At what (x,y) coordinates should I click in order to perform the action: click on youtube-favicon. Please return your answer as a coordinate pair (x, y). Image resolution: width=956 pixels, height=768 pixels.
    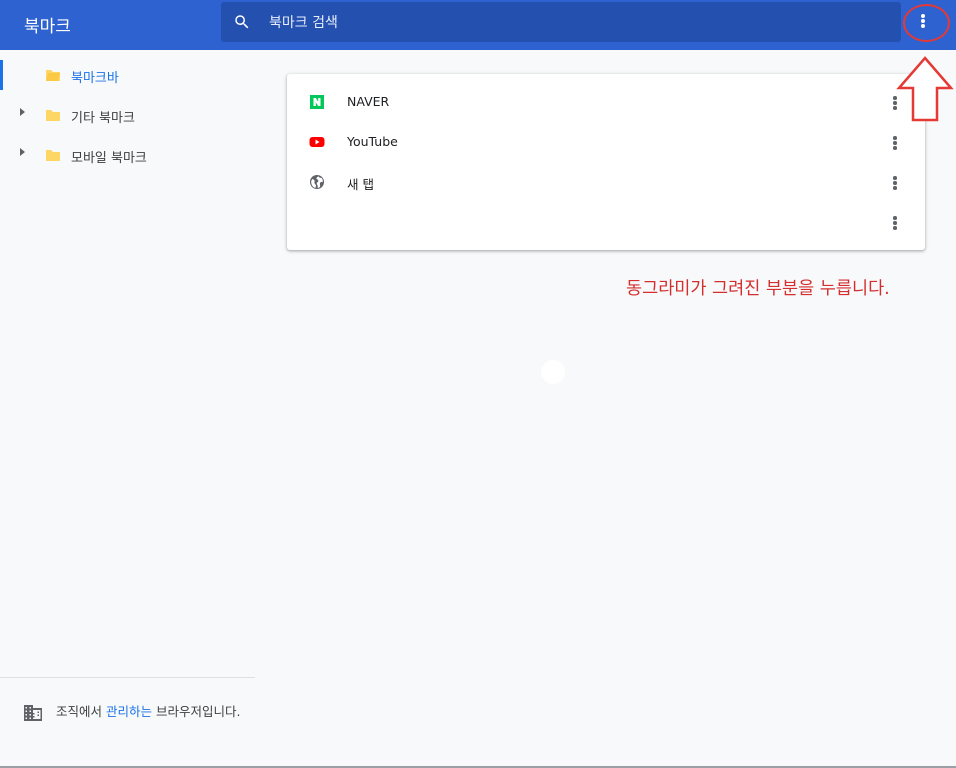
    Looking at the image, I should click on (317, 142).